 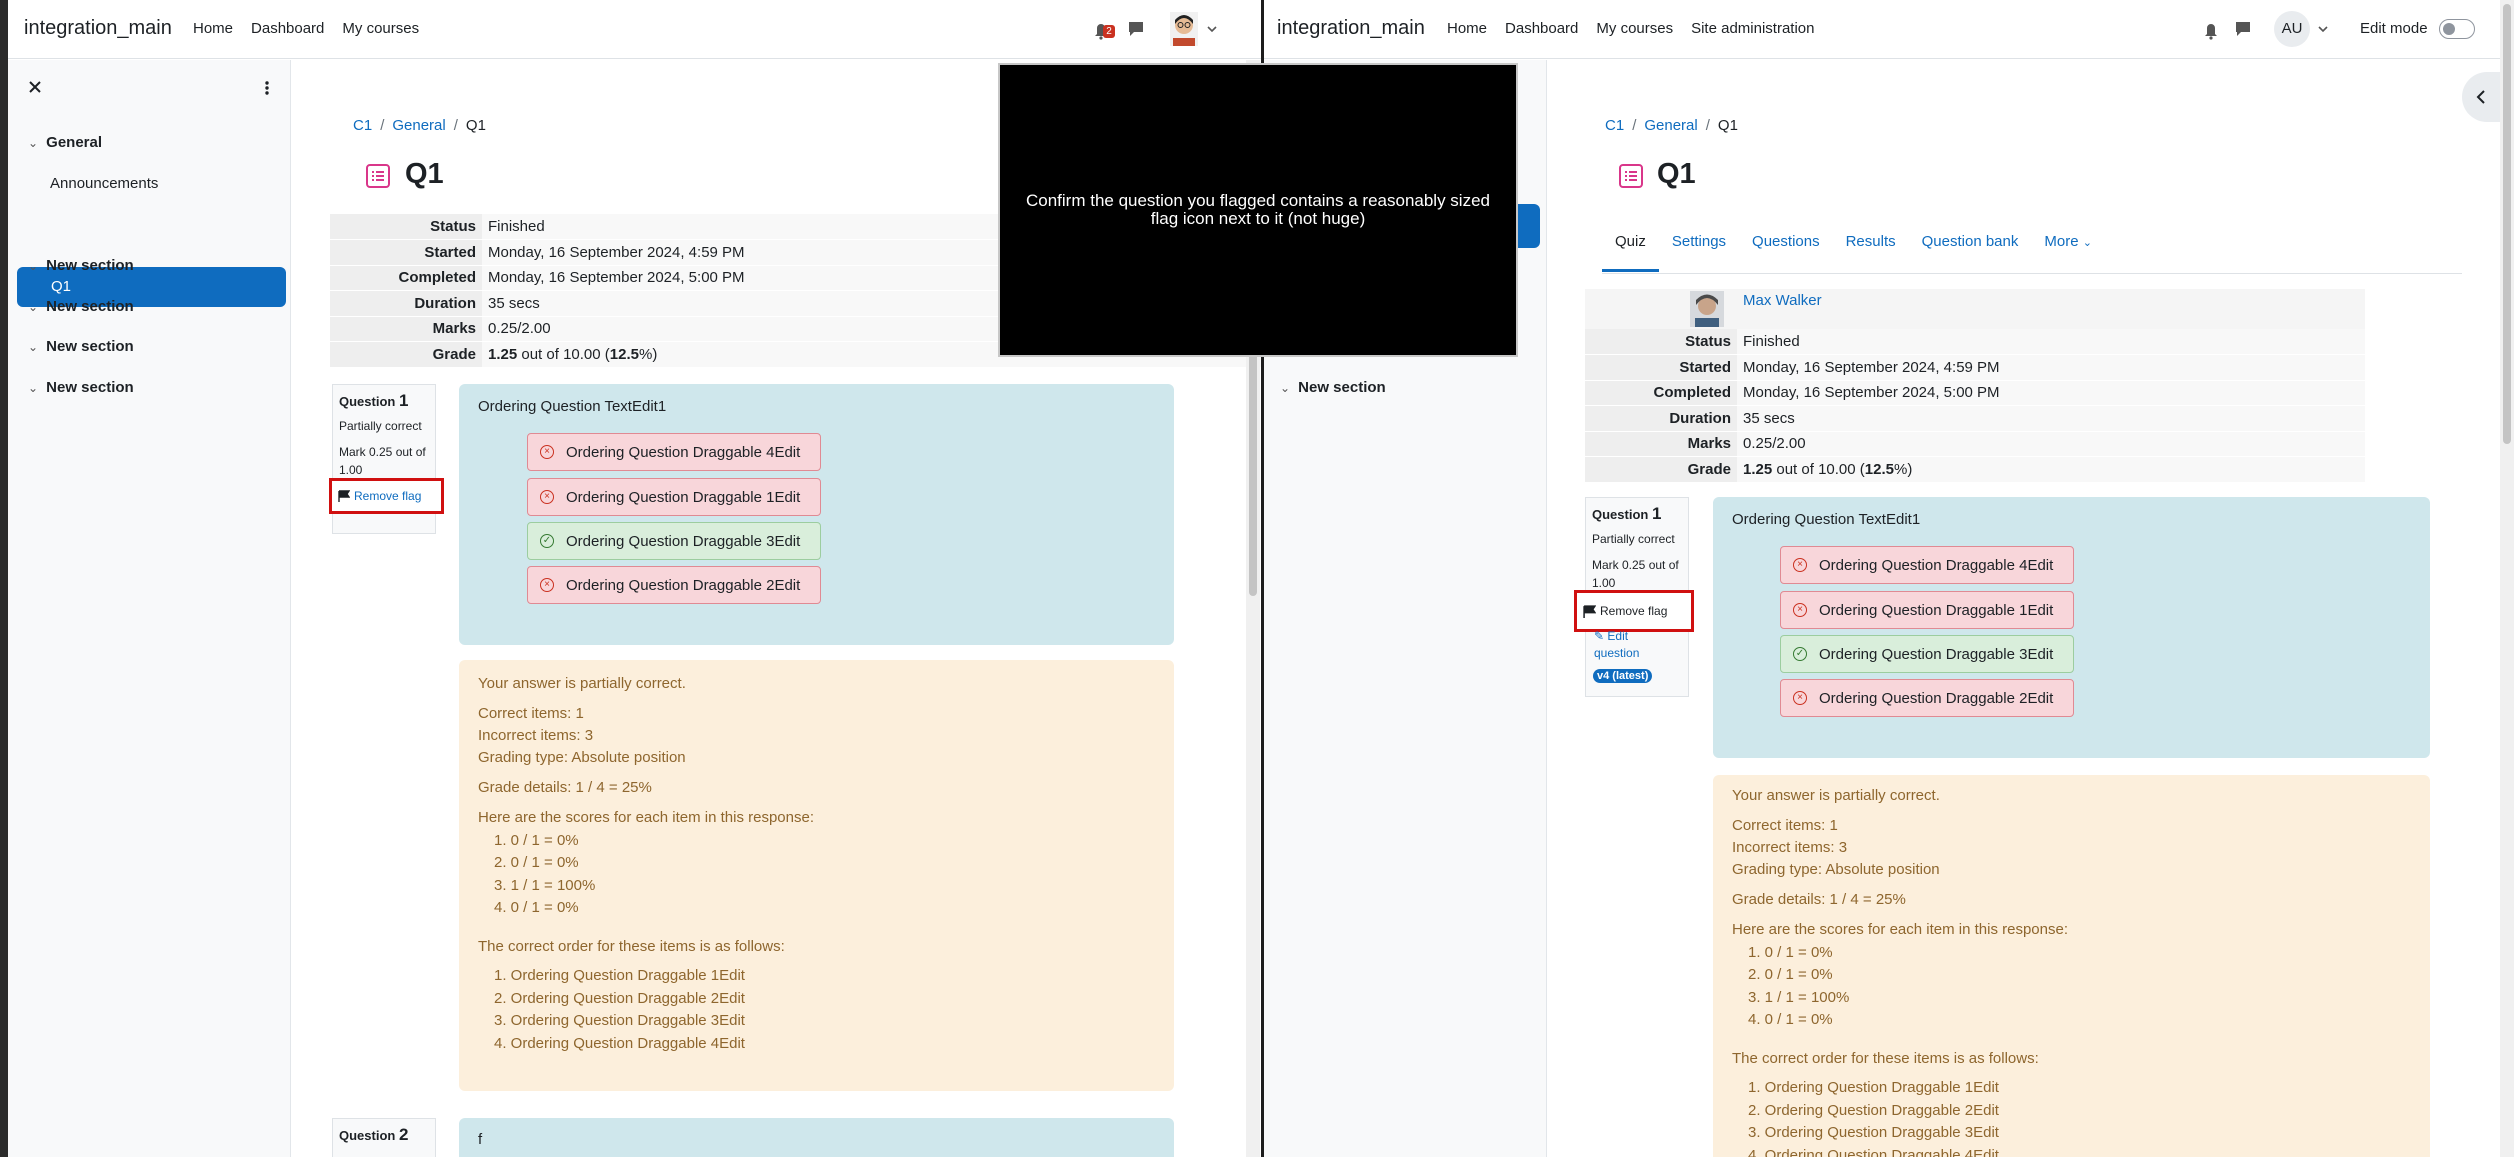 I want to click on user-row: Max Walker, so click(x=1975, y=309).